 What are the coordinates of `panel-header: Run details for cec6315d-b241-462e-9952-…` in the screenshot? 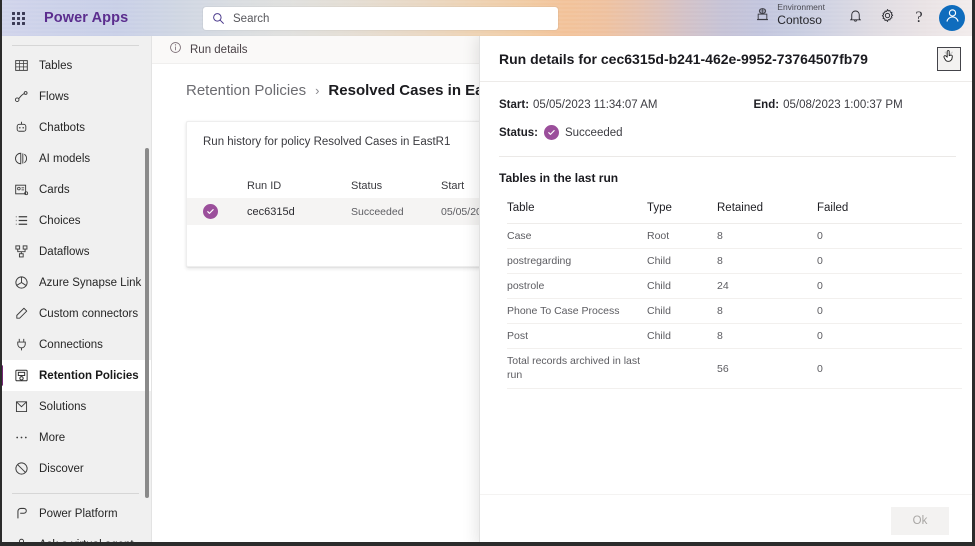 It's located at (727, 59).